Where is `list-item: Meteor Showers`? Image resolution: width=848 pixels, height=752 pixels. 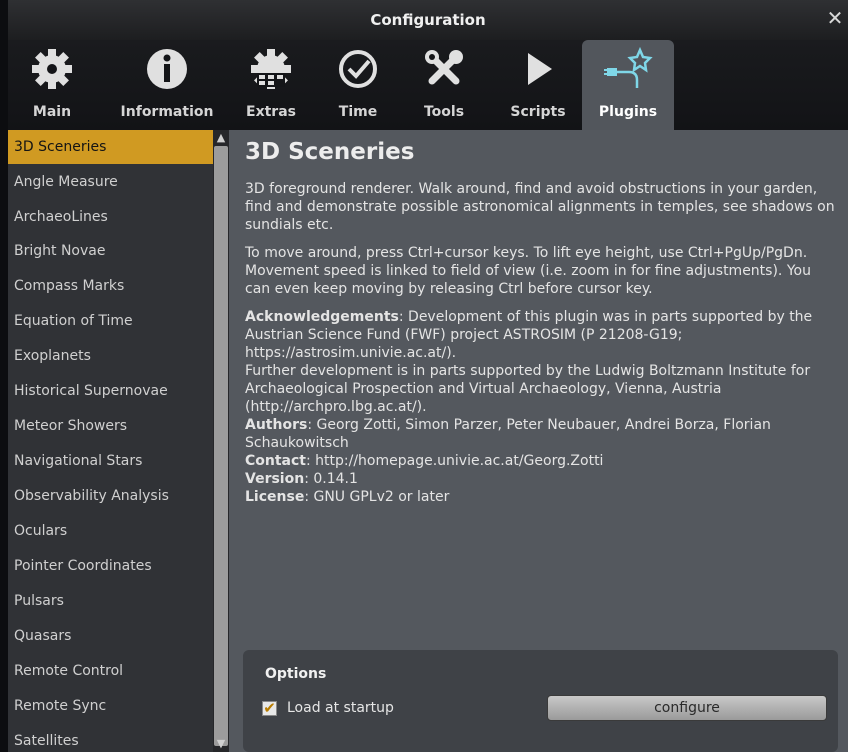 list-item: Meteor Showers is located at coordinates (110, 426).